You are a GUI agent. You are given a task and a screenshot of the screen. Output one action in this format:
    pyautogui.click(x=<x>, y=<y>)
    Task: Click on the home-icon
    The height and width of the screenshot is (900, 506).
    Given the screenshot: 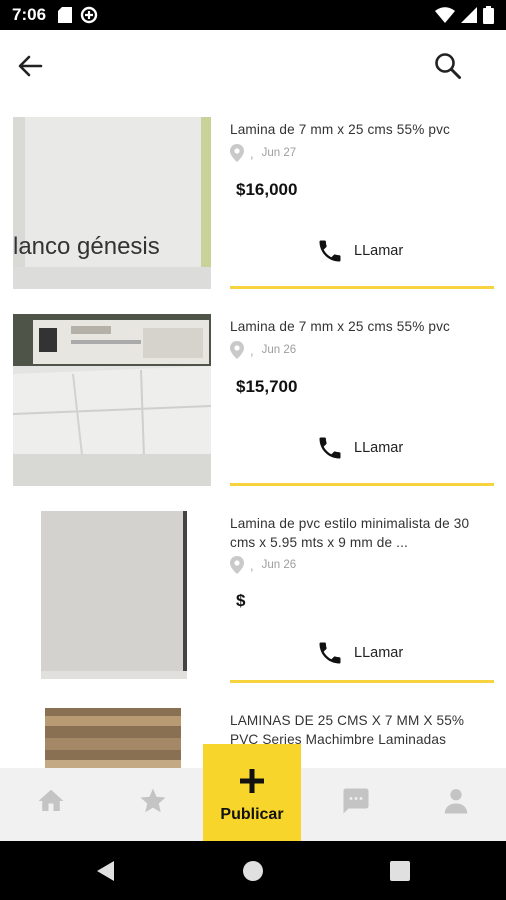 What is the action you would take?
    pyautogui.click(x=51, y=801)
    